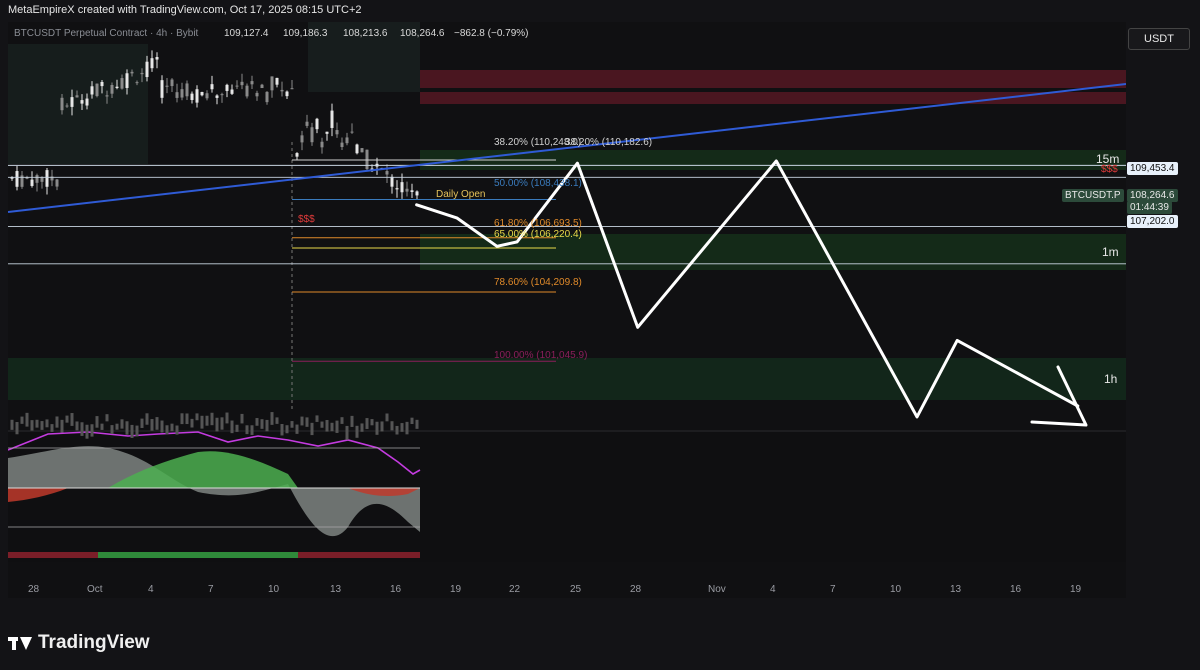 The image size is (1200, 670). Describe the element at coordinates (538, 234) in the screenshot. I see `fib-650-label: 65.00% (106,220.4)` at that location.